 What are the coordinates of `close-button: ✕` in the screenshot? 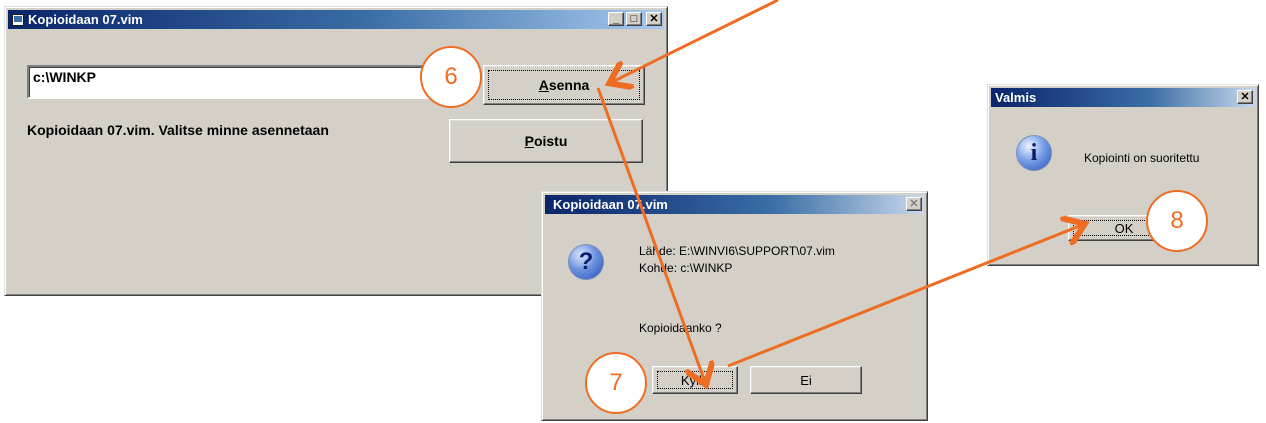 It's located at (654, 19).